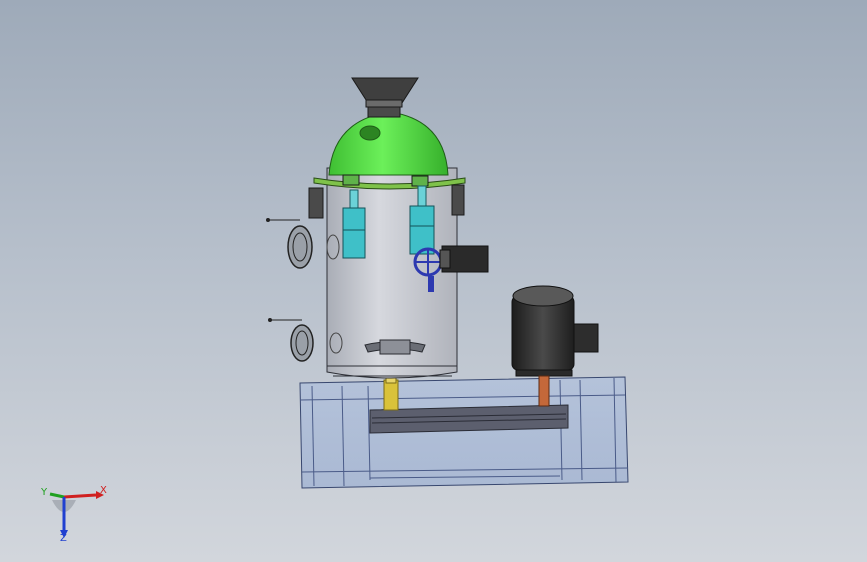  Describe the element at coordinates (44, 492) in the screenshot. I see `y-axis-label: Y` at that location.